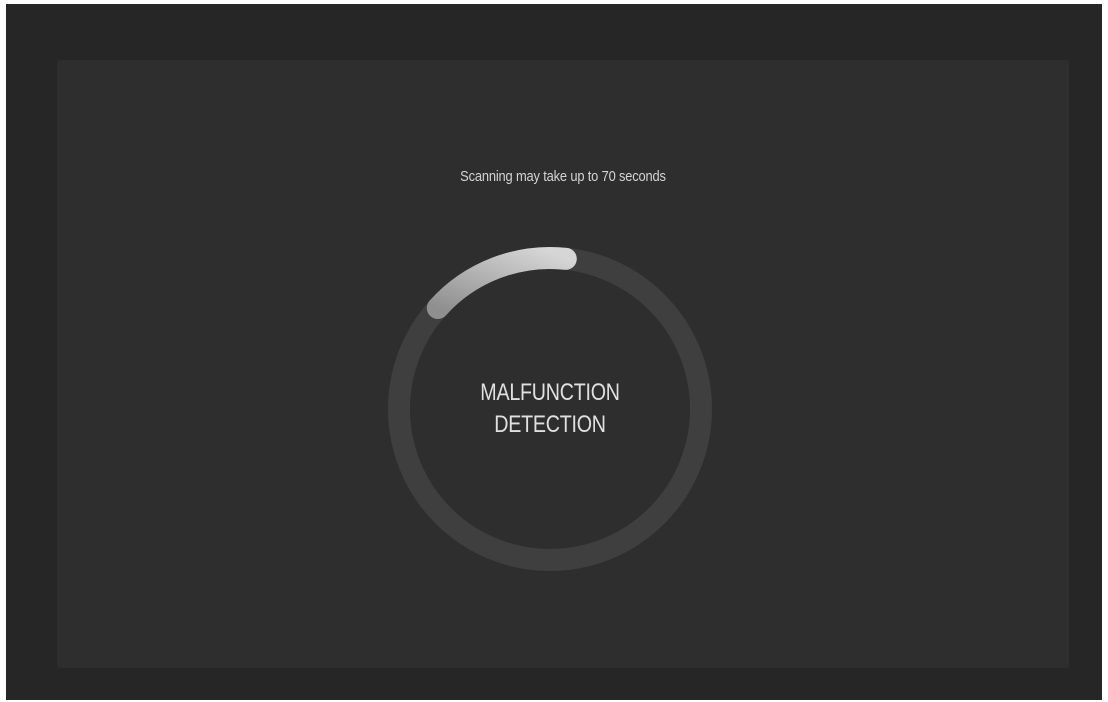 This screenshot has width=1108, height=702. Describe the element at coordinates (563, 176) in the screenshot. I see `scan-duration-hint: Scanning may take up to 70 seconds` at that location.